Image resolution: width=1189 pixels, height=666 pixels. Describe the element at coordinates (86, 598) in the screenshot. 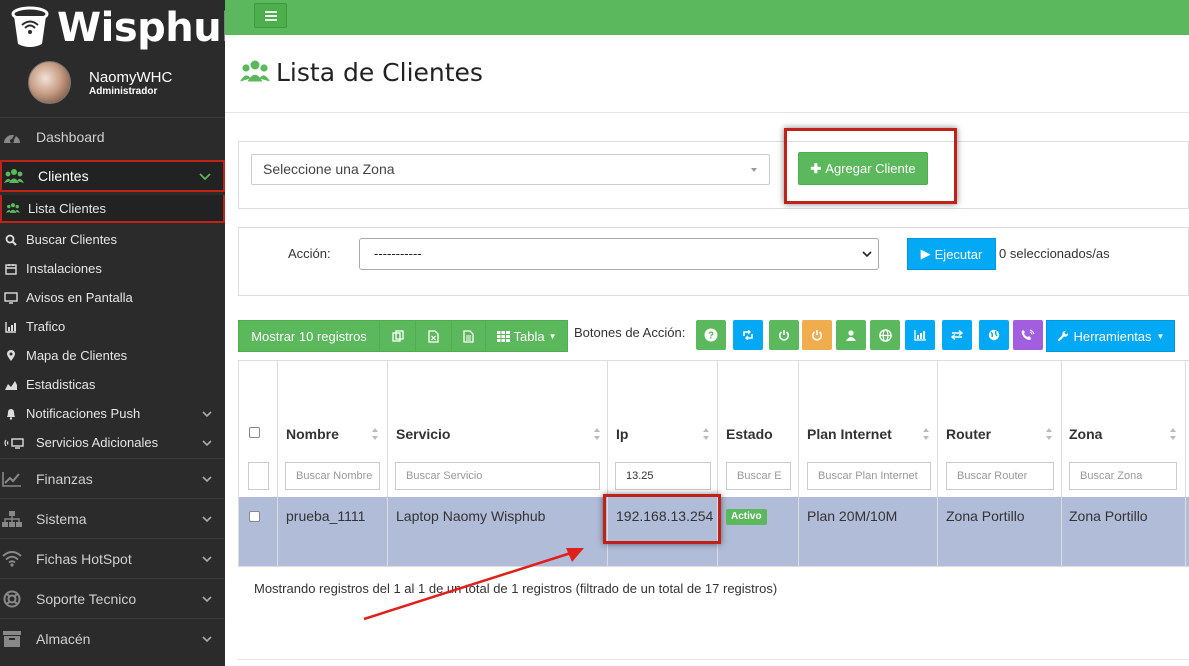

I see `sidebar-item-label: Soporte Tecnico` at that location.